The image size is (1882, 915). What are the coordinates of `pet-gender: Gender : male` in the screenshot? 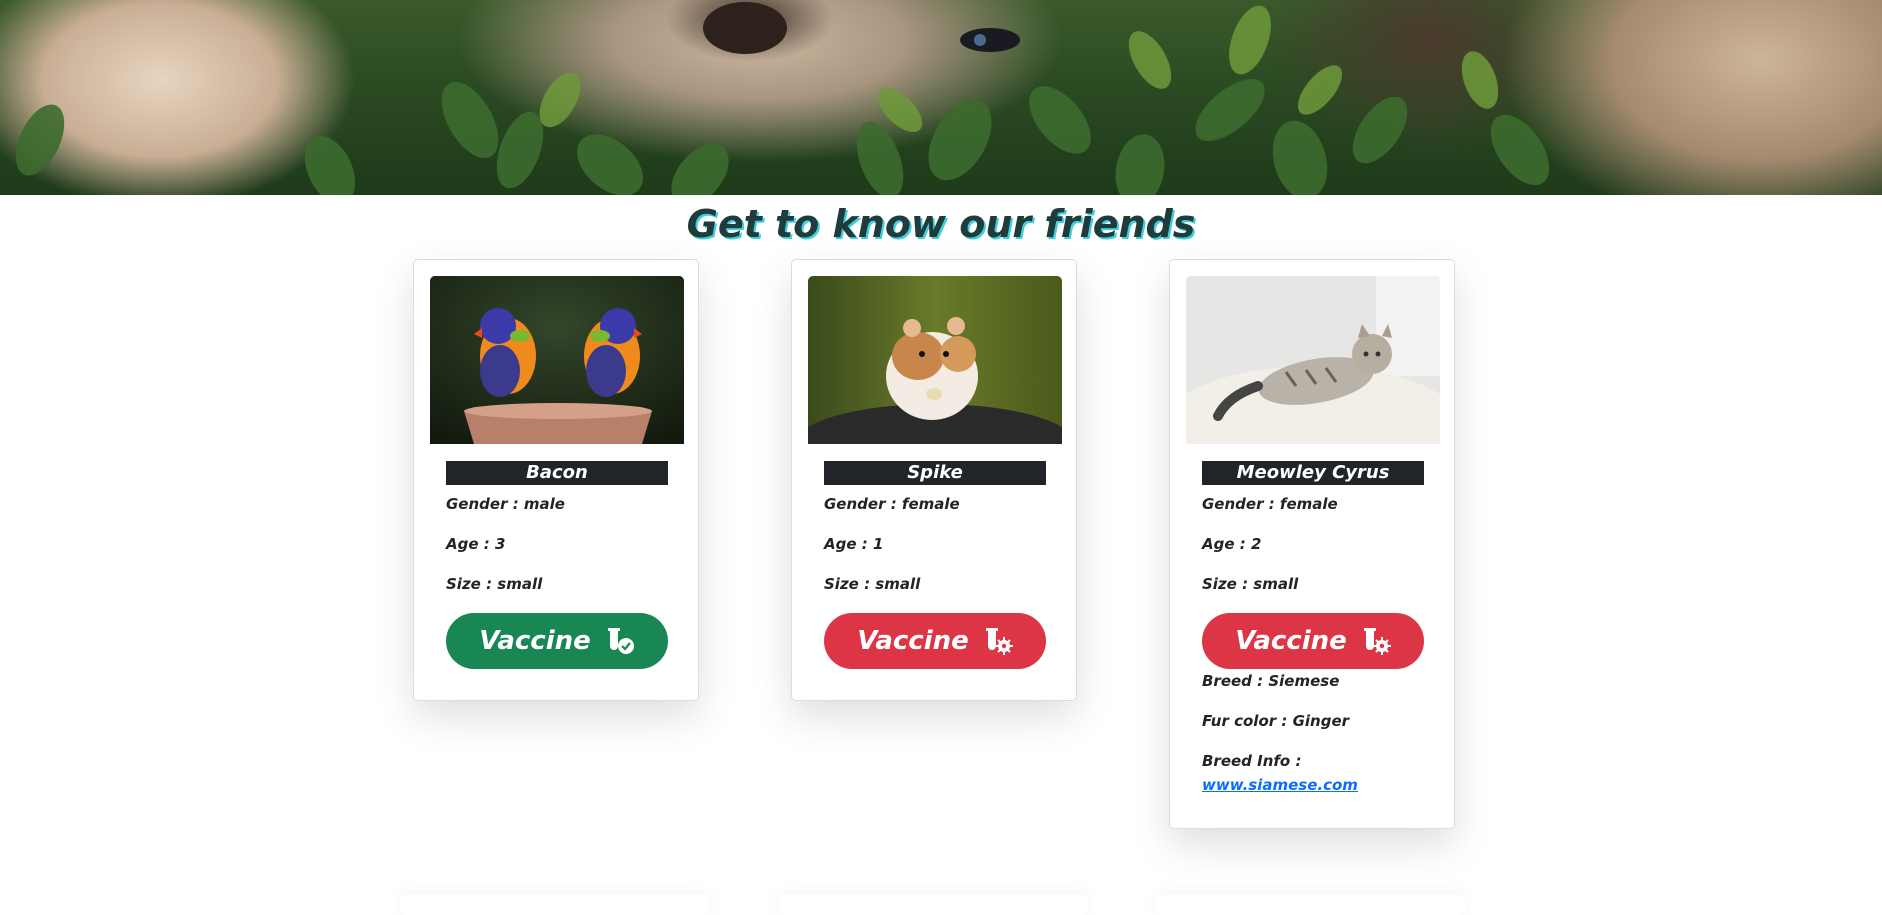 It's located at (505, 504).